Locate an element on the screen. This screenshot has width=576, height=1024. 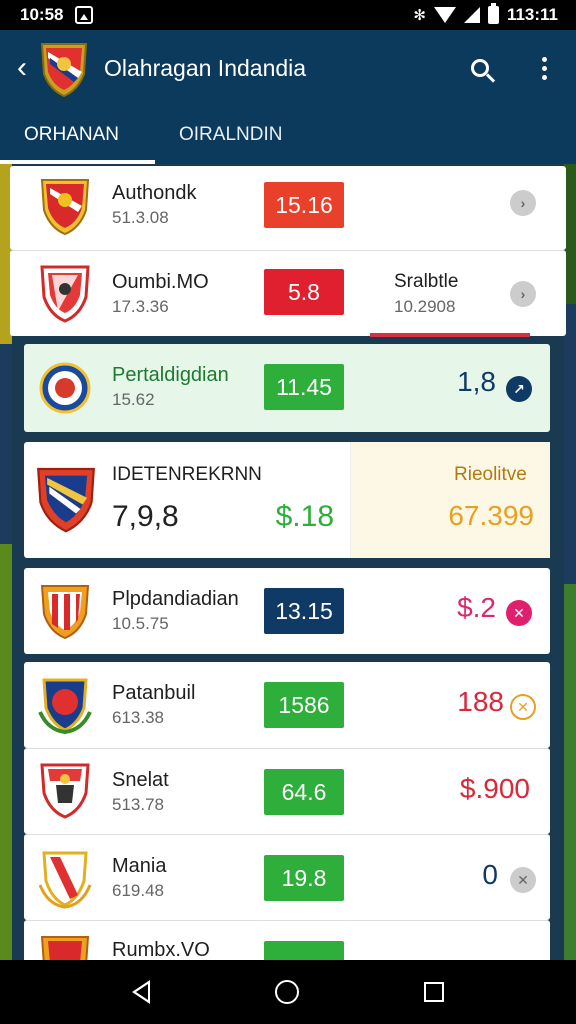
match-card: Pertaldigdian 15.62 11.45 1,8 ↗ is located at coordinates (287, 388).